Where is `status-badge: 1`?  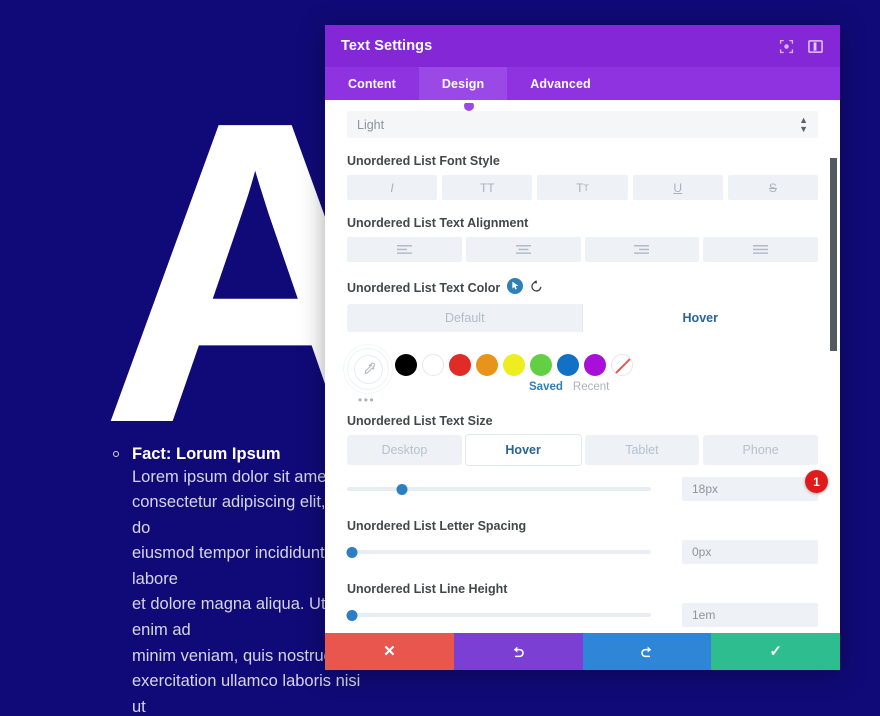 status-badge: 1 is located at coordinates (816, 481).